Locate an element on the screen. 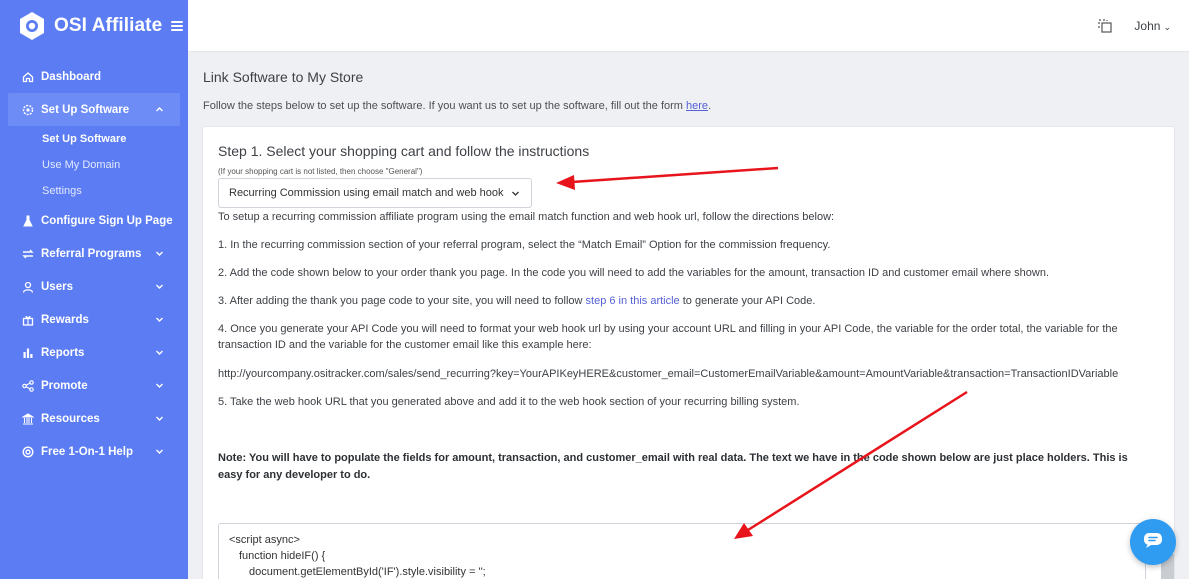  chevron-down-icon: ⌄ is located at coordinates (1167, 27).